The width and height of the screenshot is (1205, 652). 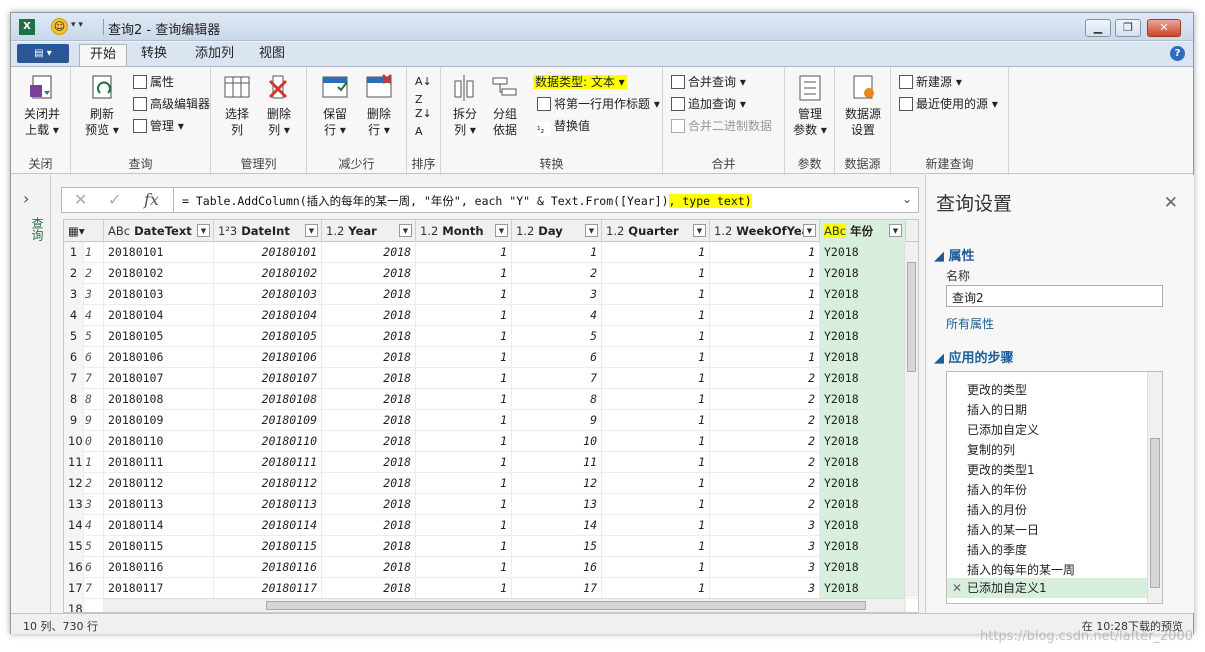 I want to click on table-cell, so click(x=94, y=605).